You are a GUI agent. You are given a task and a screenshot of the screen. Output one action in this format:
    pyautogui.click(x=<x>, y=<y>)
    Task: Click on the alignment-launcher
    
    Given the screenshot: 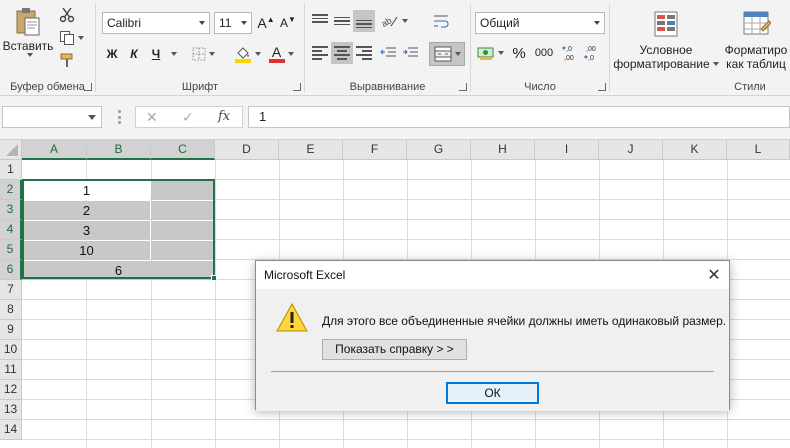 What is the action you would take?
    pyautogui.click(x=463, y=87)
    